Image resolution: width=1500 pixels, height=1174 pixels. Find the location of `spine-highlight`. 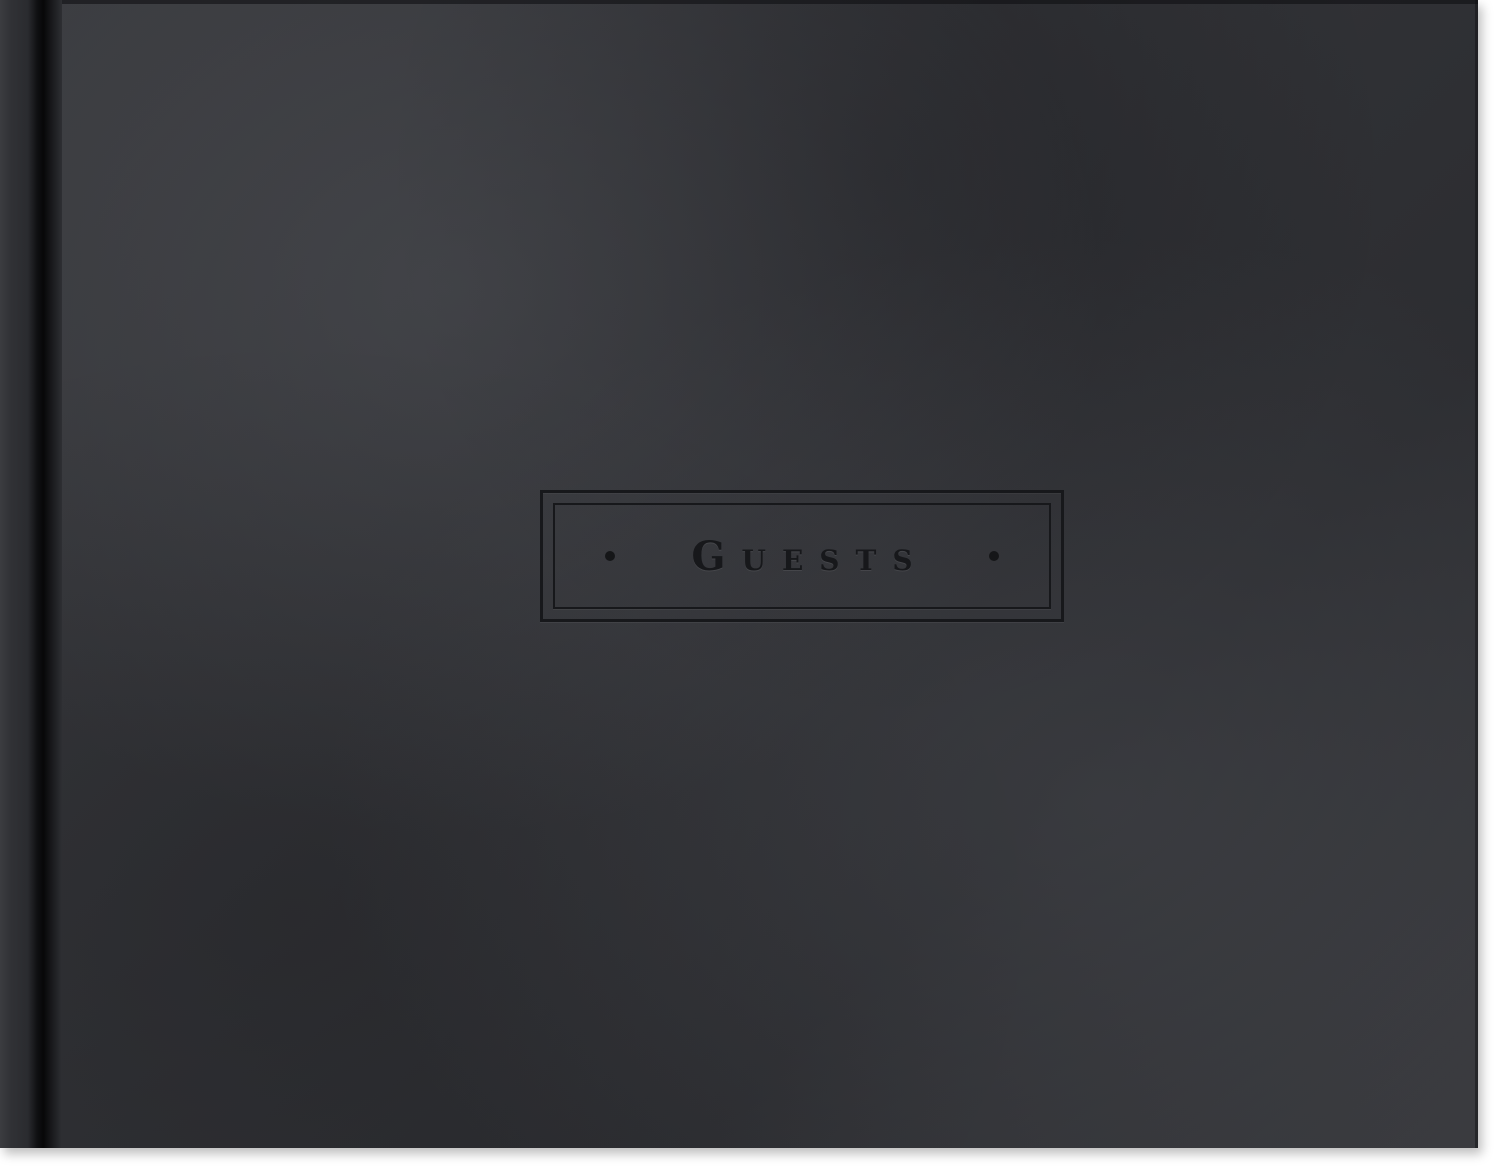

spine-highlight is located at coordinates (6, 574).